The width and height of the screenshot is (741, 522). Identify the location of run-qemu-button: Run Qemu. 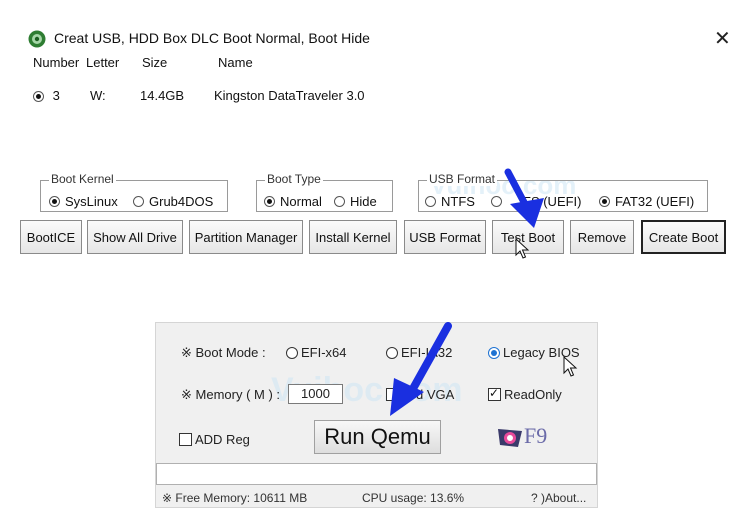
(377, 437).